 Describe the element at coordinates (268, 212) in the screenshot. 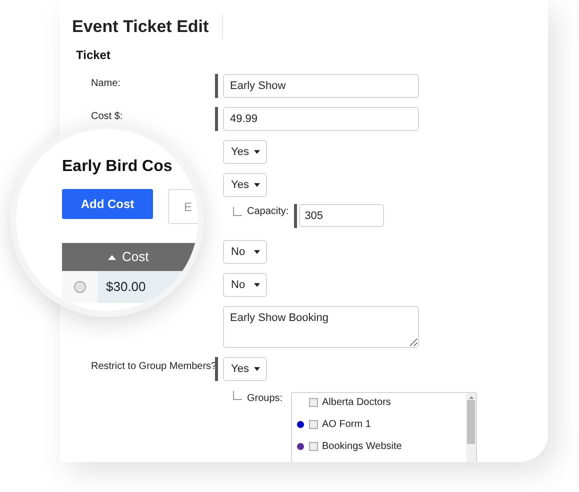

I see `field-label: Capacity:` at that location.